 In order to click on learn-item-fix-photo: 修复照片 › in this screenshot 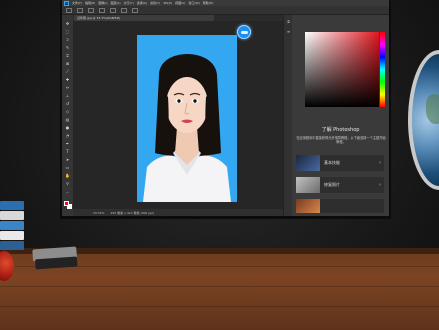, I will do `click(340, 185)`.